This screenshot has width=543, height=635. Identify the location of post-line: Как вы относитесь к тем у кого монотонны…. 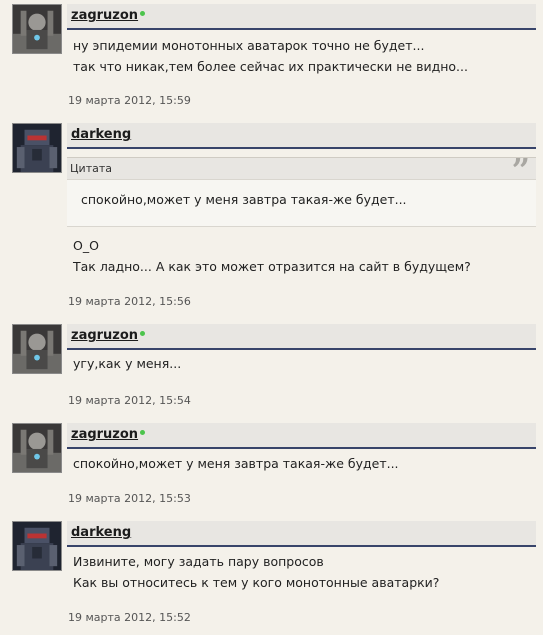
(256, 582).